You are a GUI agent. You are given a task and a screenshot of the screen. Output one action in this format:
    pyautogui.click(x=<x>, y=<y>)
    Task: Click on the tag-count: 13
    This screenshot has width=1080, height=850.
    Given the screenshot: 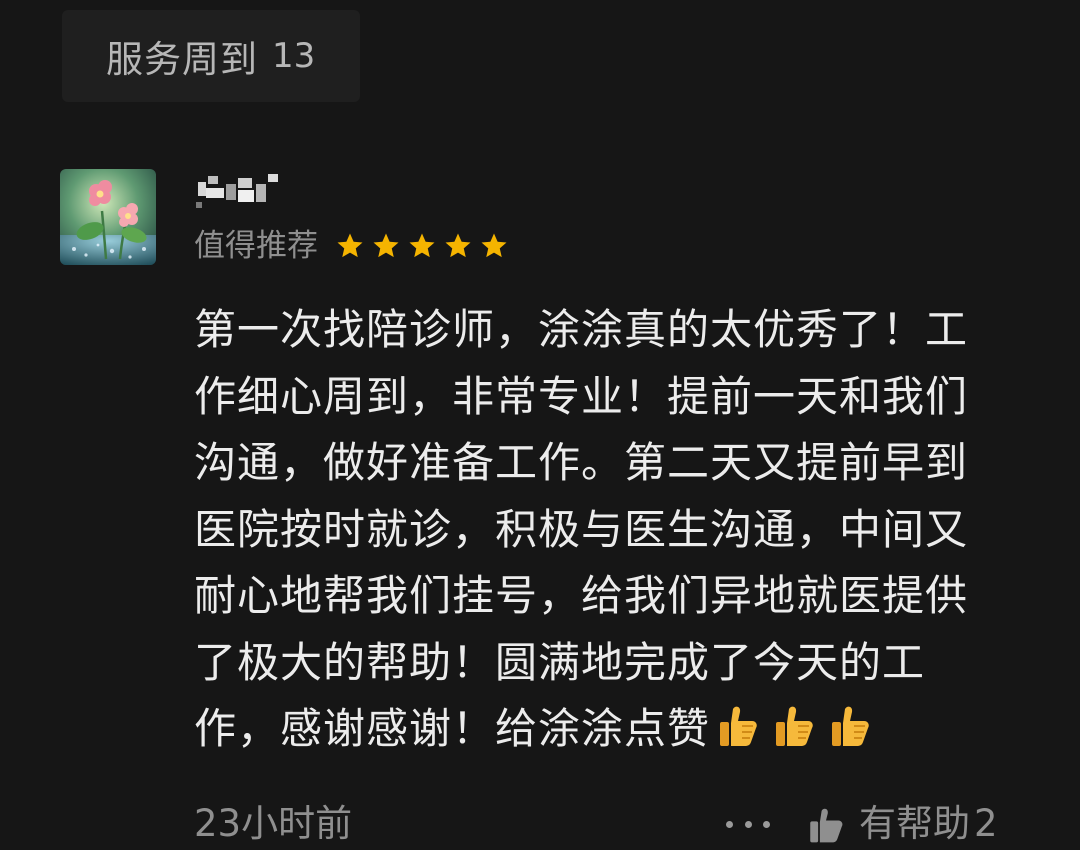 What is the action you would take?
    pyautogui.click(x=294, y=56)
    